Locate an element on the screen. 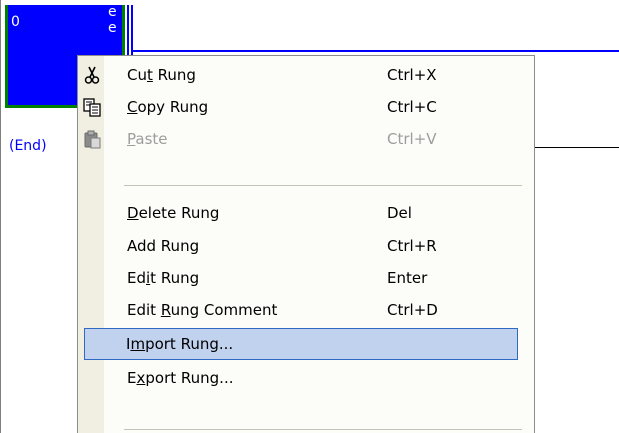  menu-item-shortcut: Ctrl+X is located at coordinates (412, 75).